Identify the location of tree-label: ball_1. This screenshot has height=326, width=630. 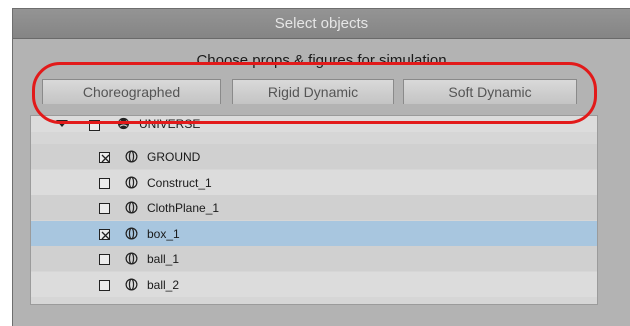
(163, 259).